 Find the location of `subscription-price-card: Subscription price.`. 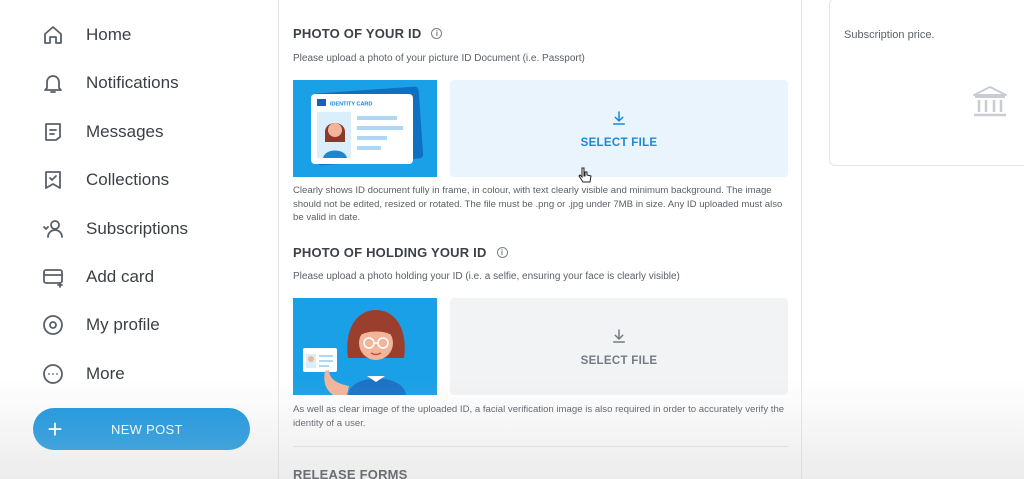

subscription-price-card: Subscription price. is located at coordinates (926, 83).